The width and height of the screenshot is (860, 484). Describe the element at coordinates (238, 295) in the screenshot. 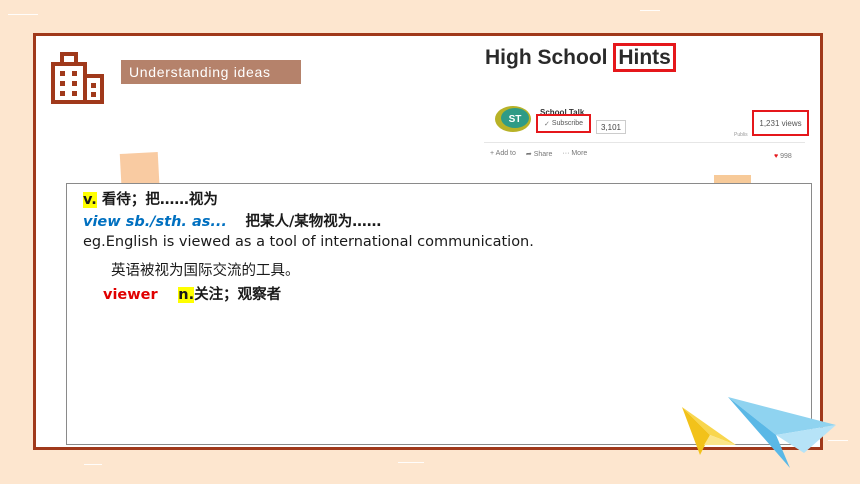

I see `derived-meaning: 关注；观察者` at that location.